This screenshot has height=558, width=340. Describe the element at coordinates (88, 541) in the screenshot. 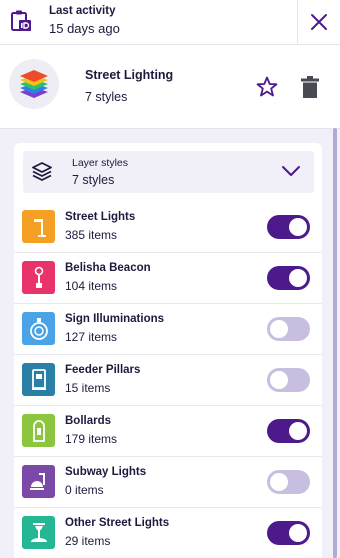

I see `layer-item-count: 29 items` at that location.